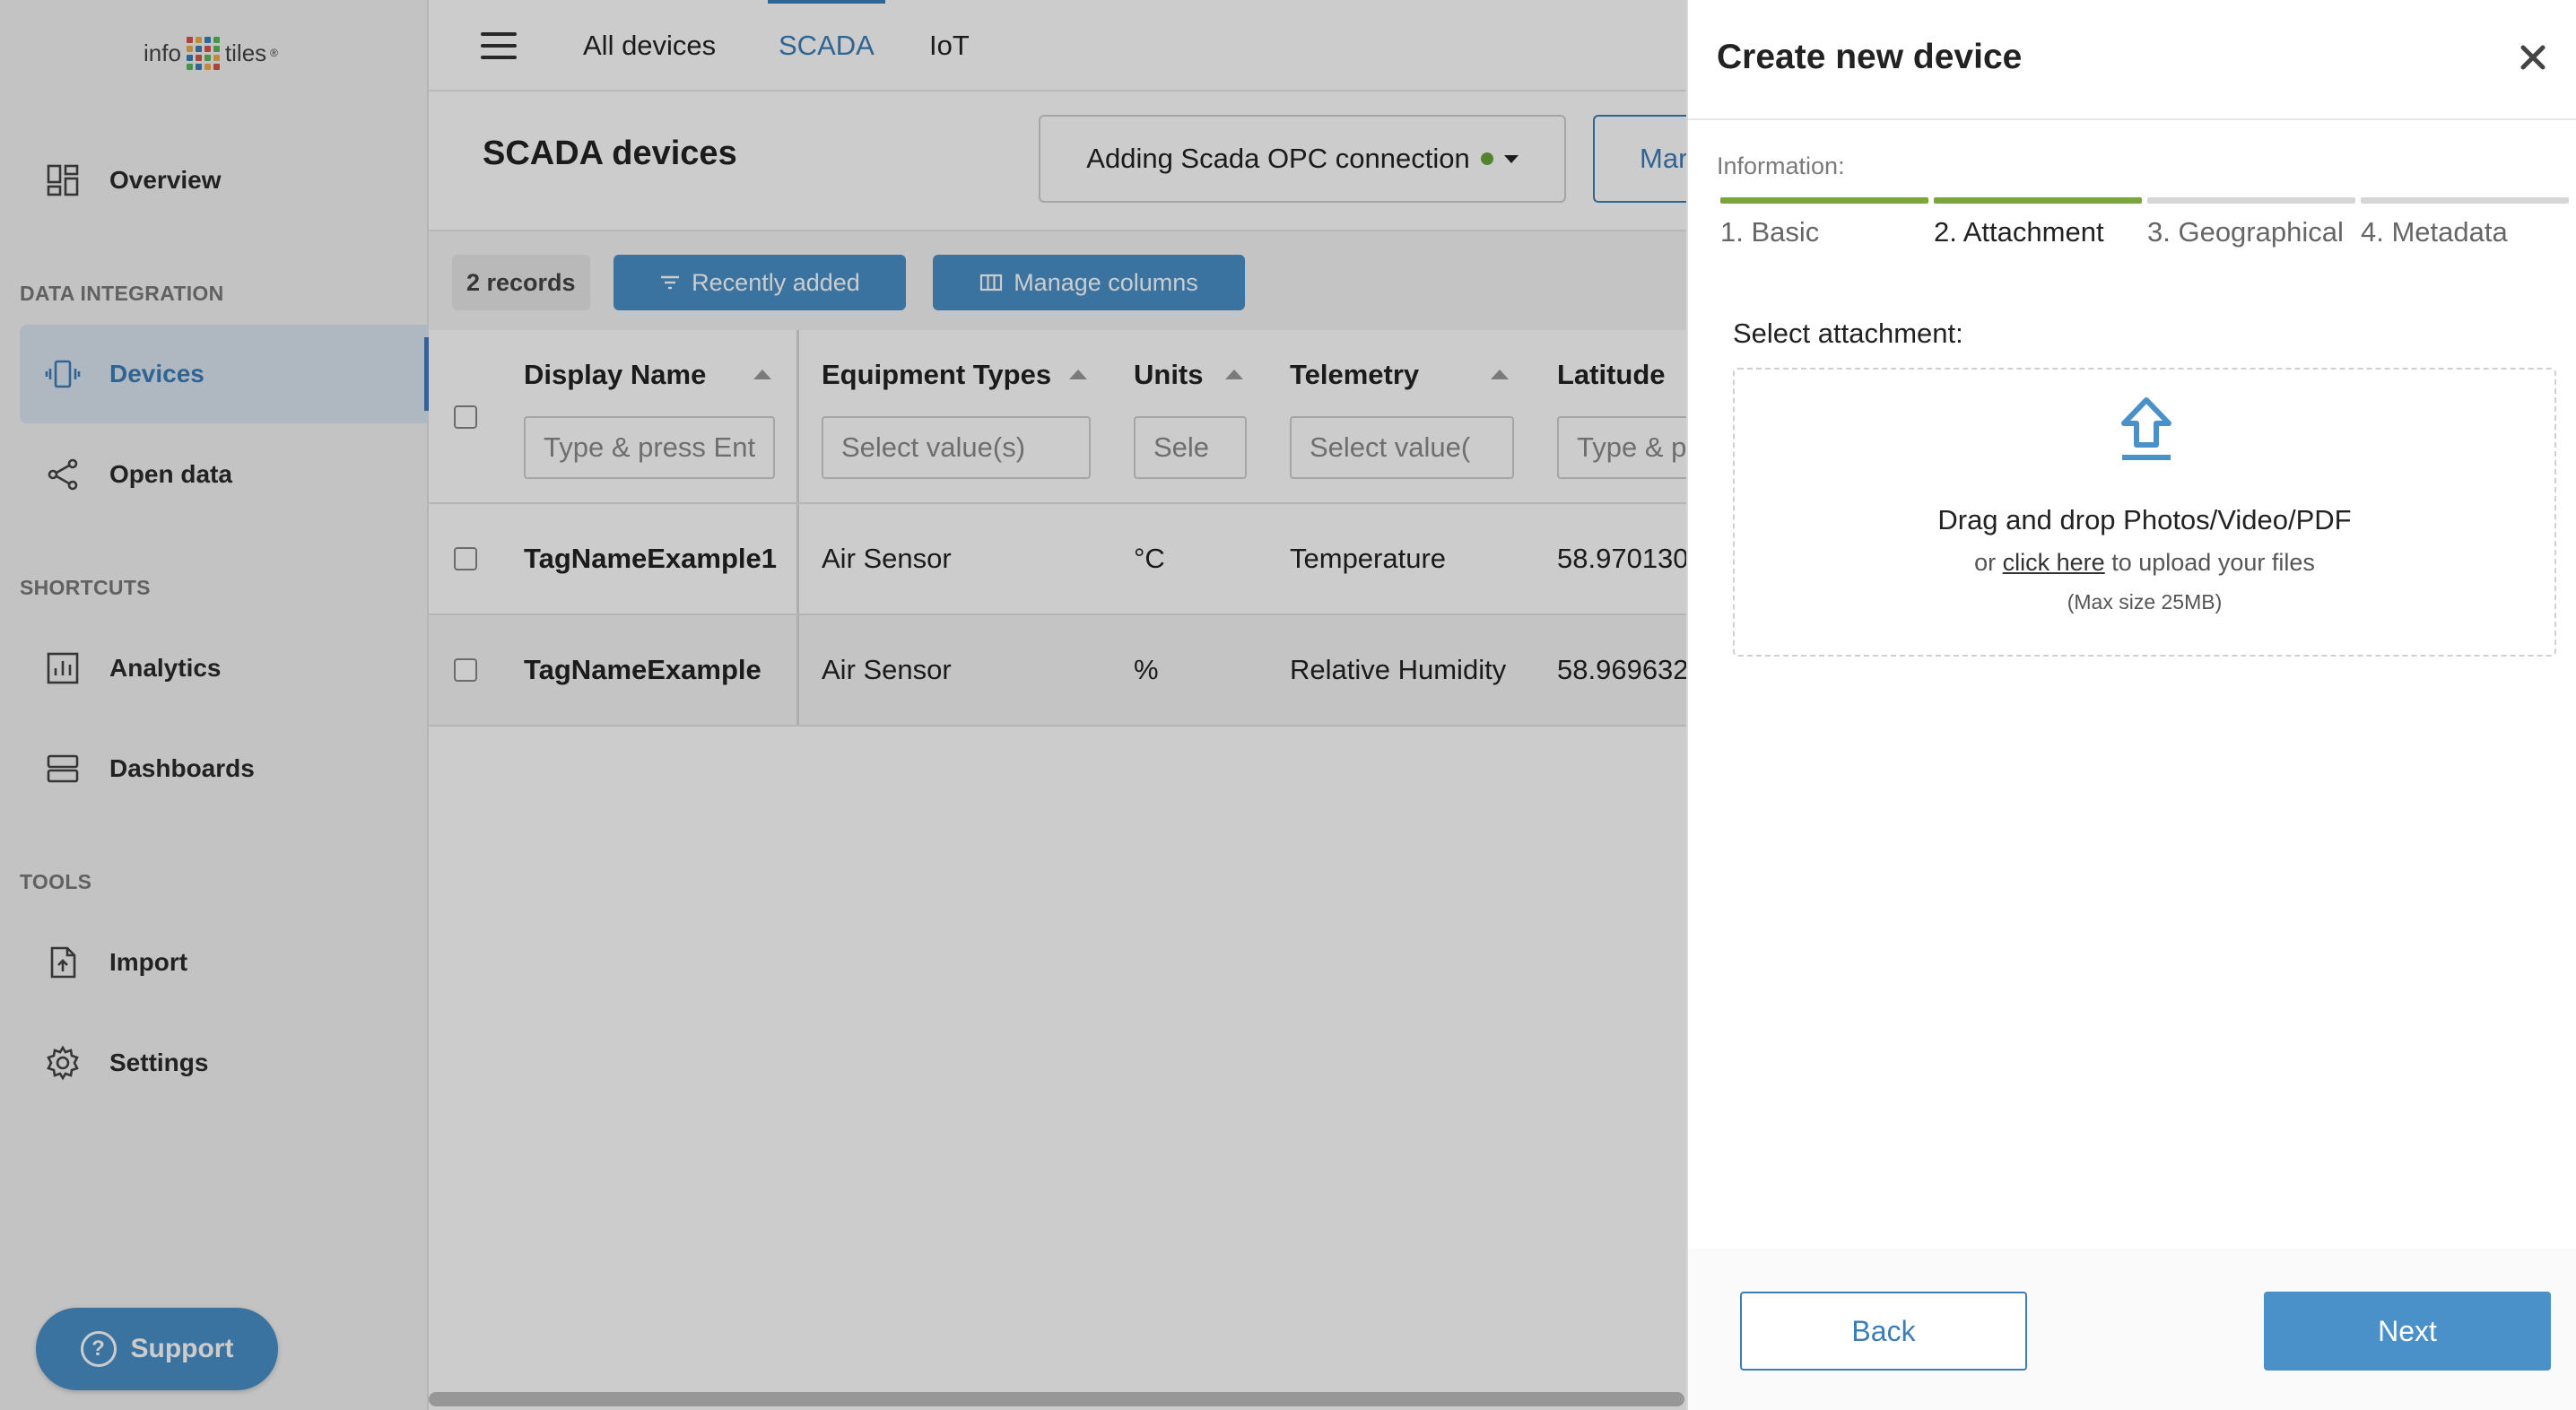  I want to click on step-basic: 1. Basic, so click(1824, 222).